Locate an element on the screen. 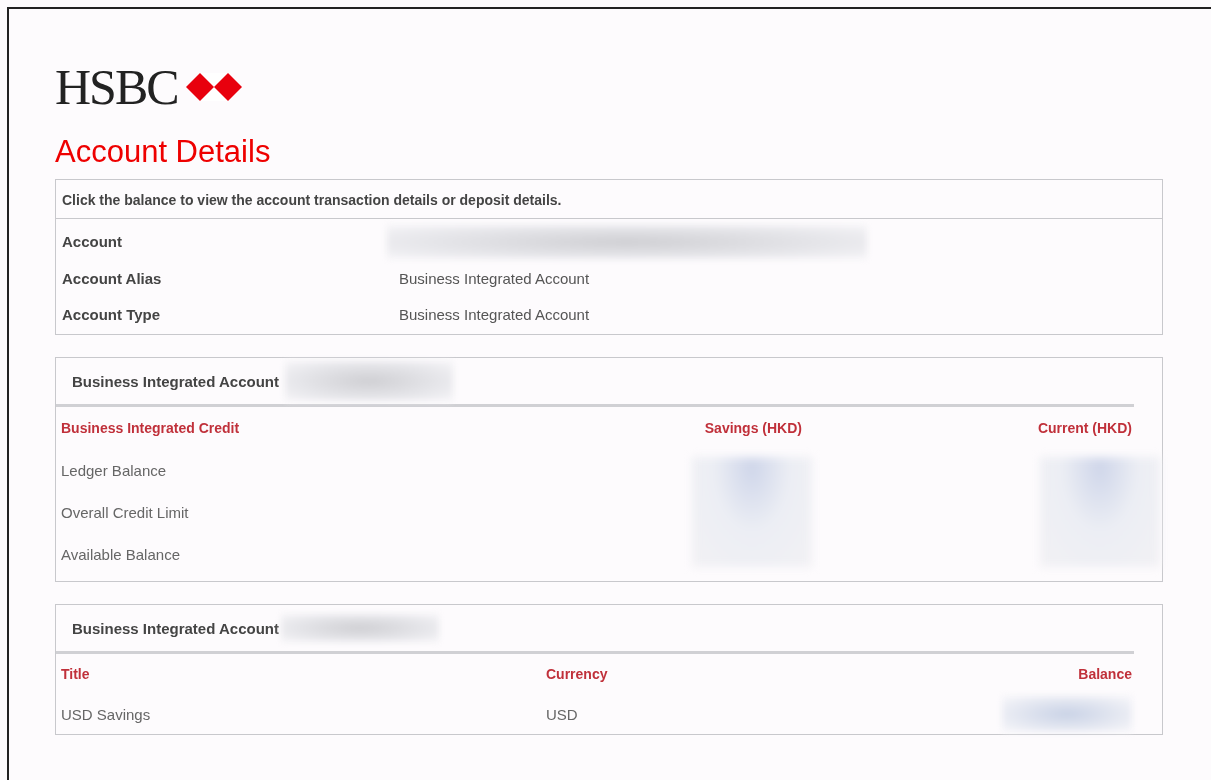 This screenshot has width=1211, height=780. column-header: Currency is located at coordinates (577, 674).